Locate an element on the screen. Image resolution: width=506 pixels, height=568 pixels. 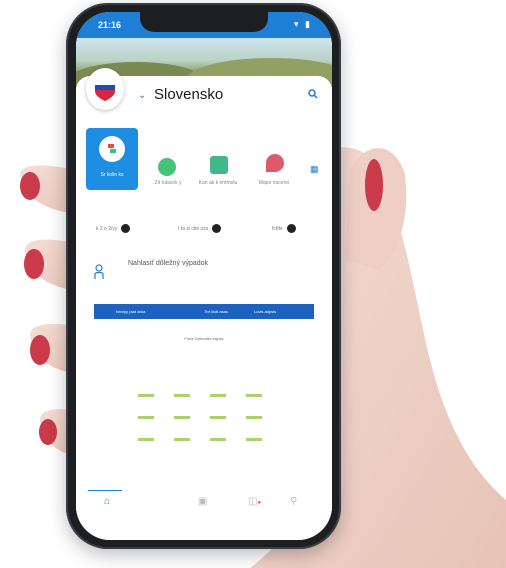
chevron-down-icon: ⌄ is located at coordinates (142, 95).